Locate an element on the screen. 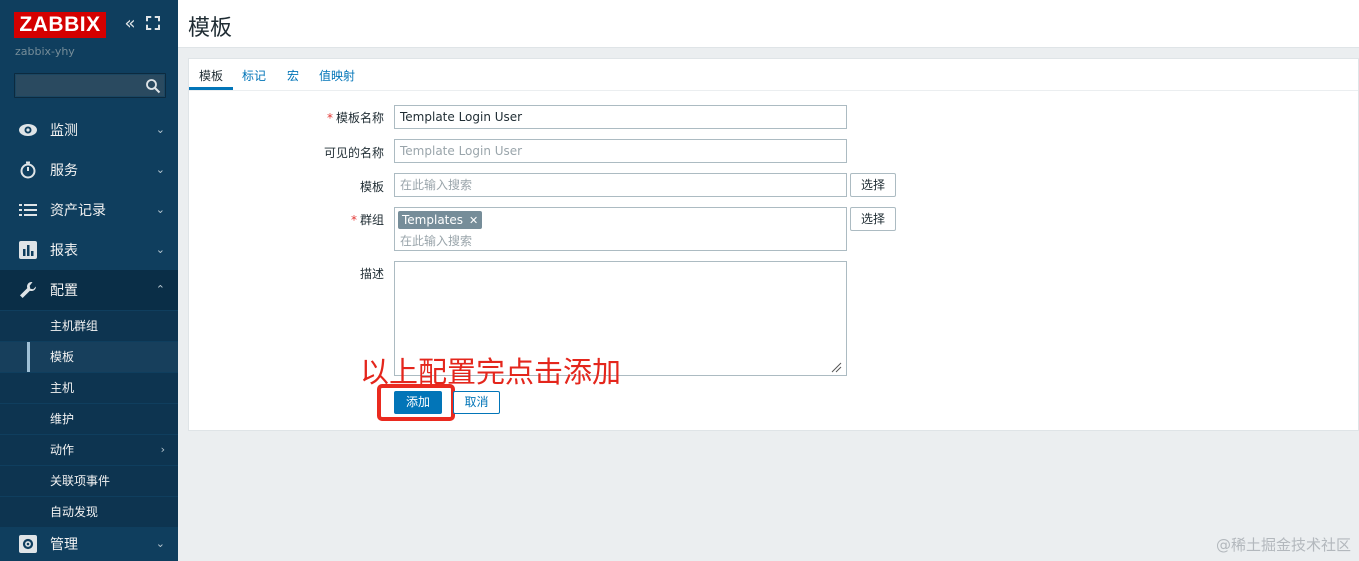  chevron-up-icon: ⌃ is located at coordinates (160, 289).